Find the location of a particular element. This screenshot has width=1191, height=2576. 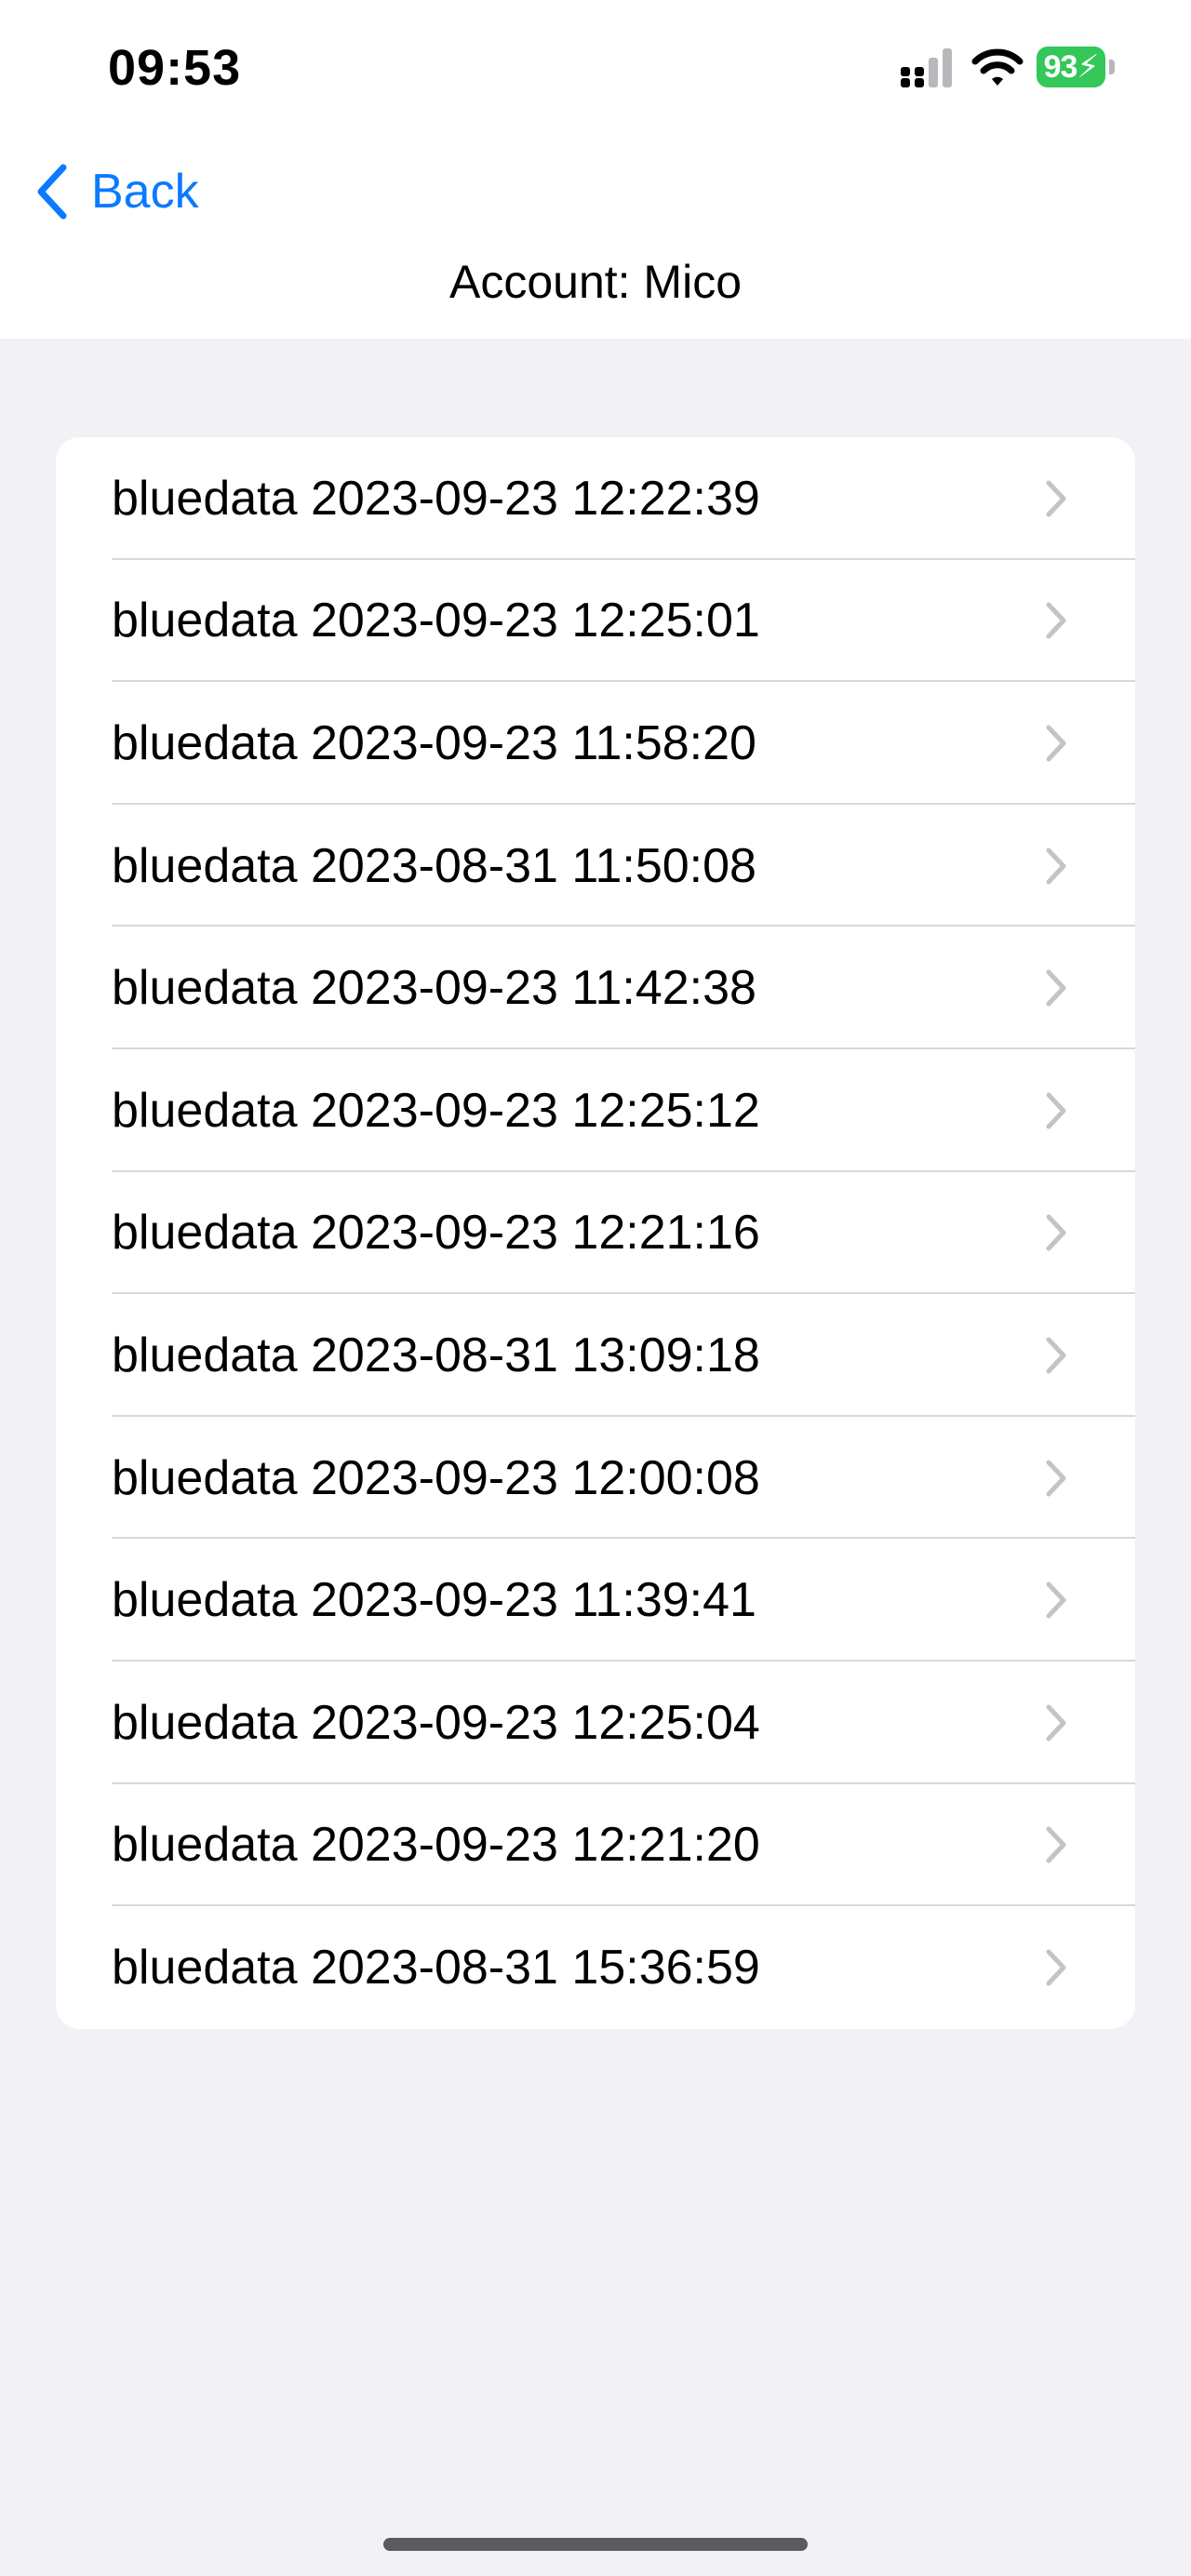

list-item-label: bluedata 2023-09-23 11:42:38 is located at coordinates (434, 988).